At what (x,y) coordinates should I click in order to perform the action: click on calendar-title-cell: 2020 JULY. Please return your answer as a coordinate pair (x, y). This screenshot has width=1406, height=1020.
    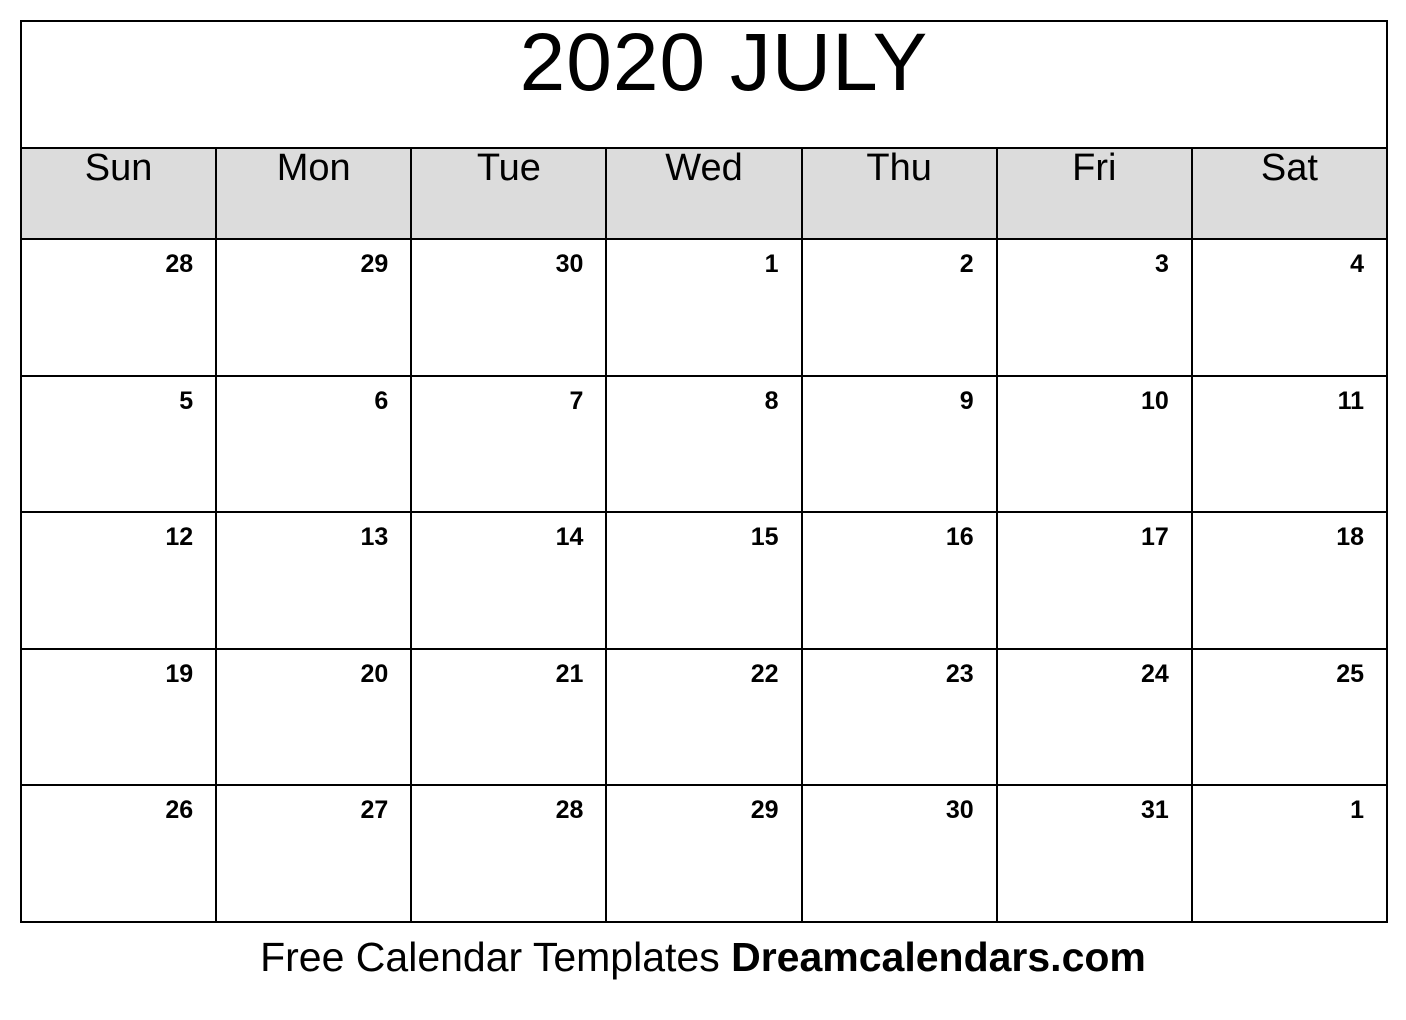
    Looking at the image, I should click on (704, 83).